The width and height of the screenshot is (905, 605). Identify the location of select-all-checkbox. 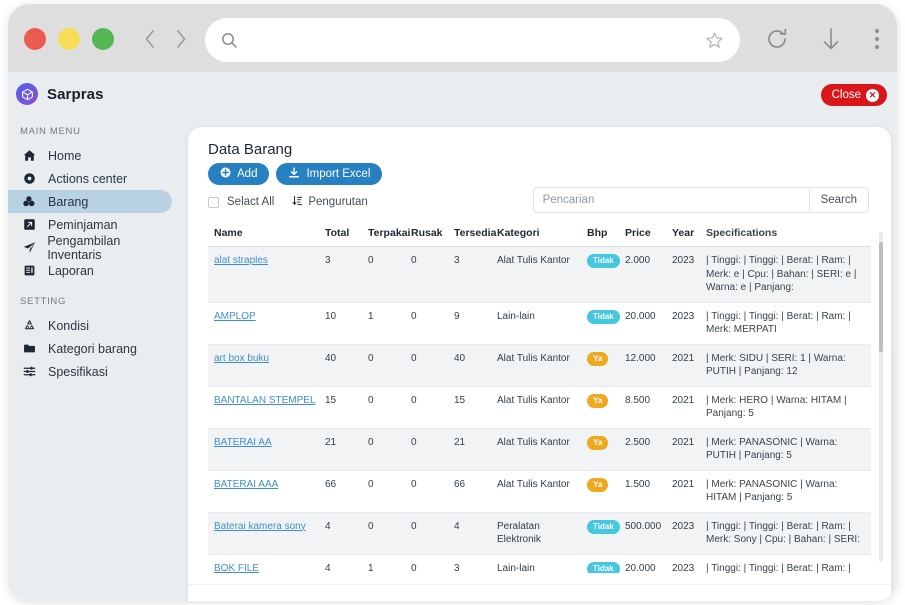
(213, 202).